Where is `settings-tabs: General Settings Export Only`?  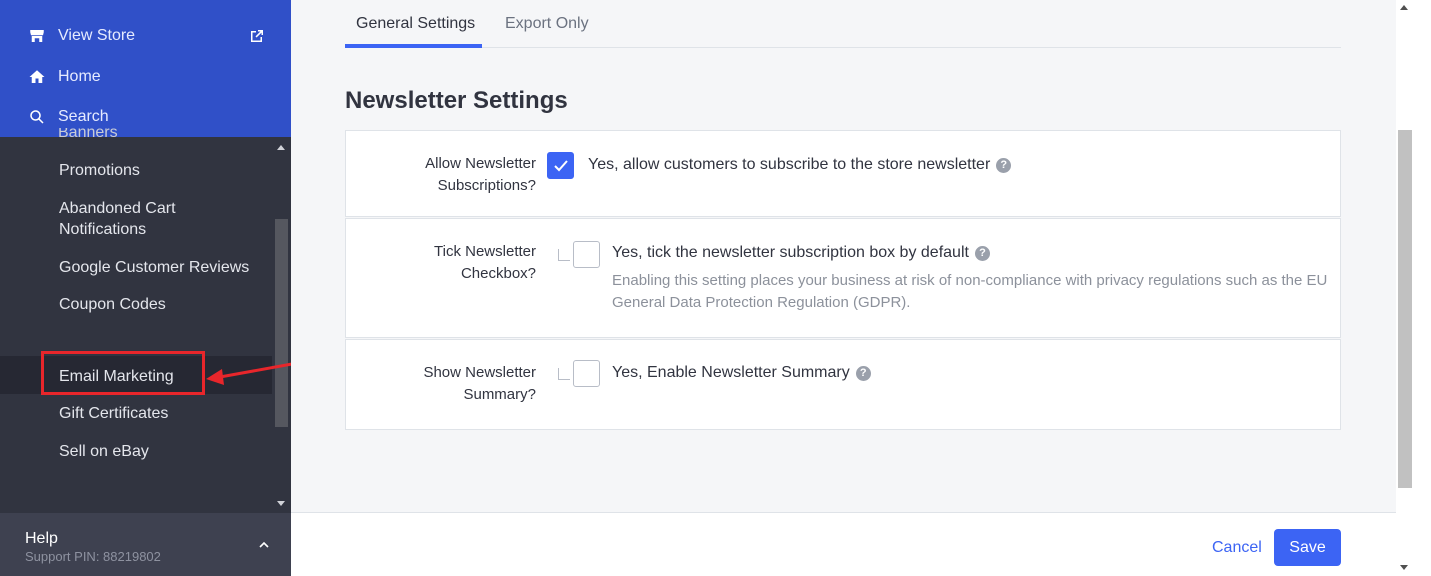
settings-tabs: General Settings Export Only is located at coordinates (843, 24).